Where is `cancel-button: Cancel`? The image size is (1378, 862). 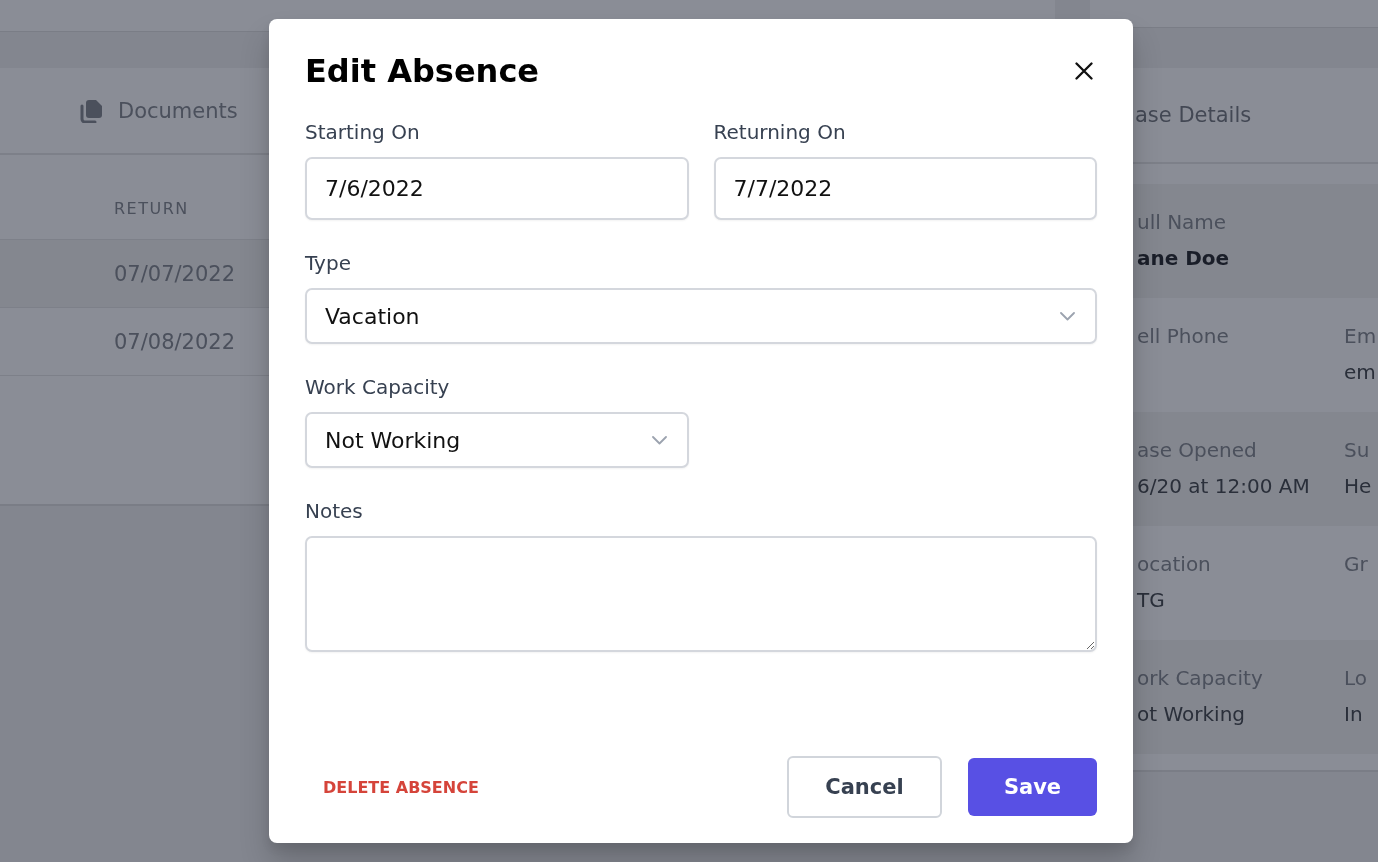
cancel-button: Cancel is located at coordinates (864, 787).